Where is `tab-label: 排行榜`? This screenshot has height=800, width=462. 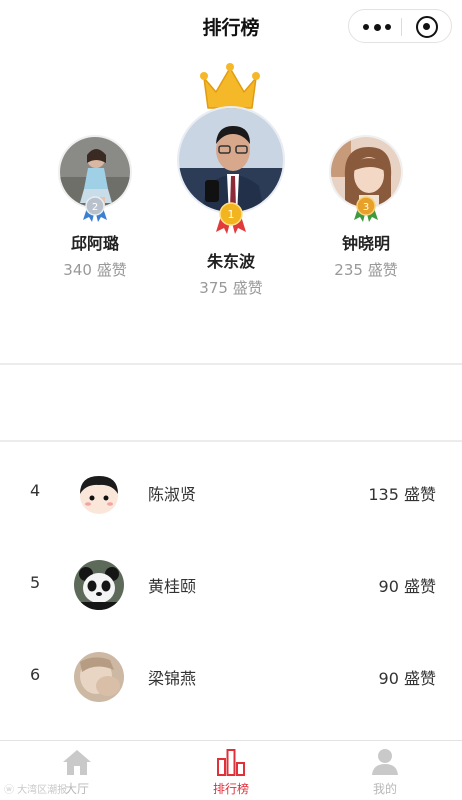
tab-label: 排行榜 is located at coordinates (230, 789).